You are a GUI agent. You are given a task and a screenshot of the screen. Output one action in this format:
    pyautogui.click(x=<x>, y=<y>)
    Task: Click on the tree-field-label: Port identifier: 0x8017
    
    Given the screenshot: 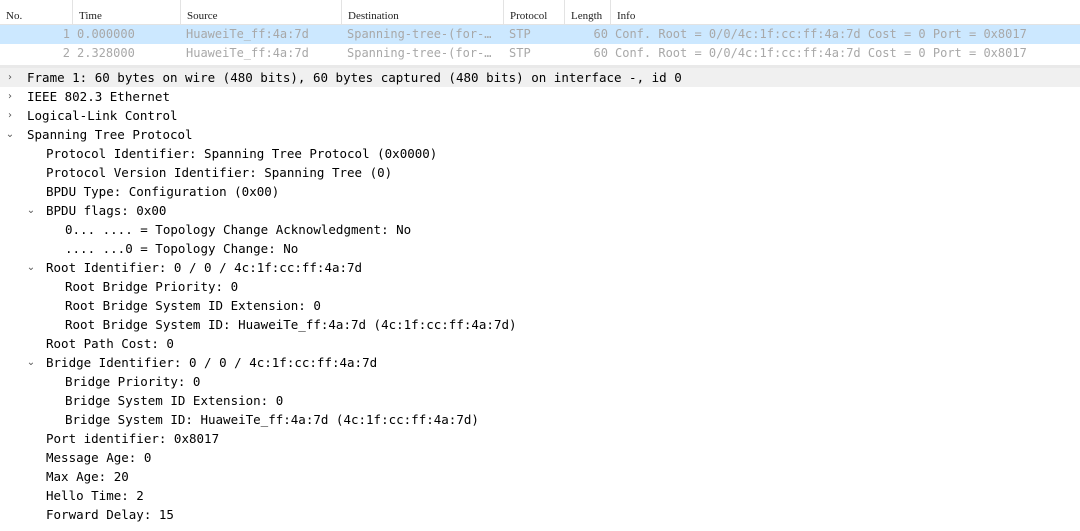 What is the action you would take?
    pyautogui.click(x=133, y=438)
    